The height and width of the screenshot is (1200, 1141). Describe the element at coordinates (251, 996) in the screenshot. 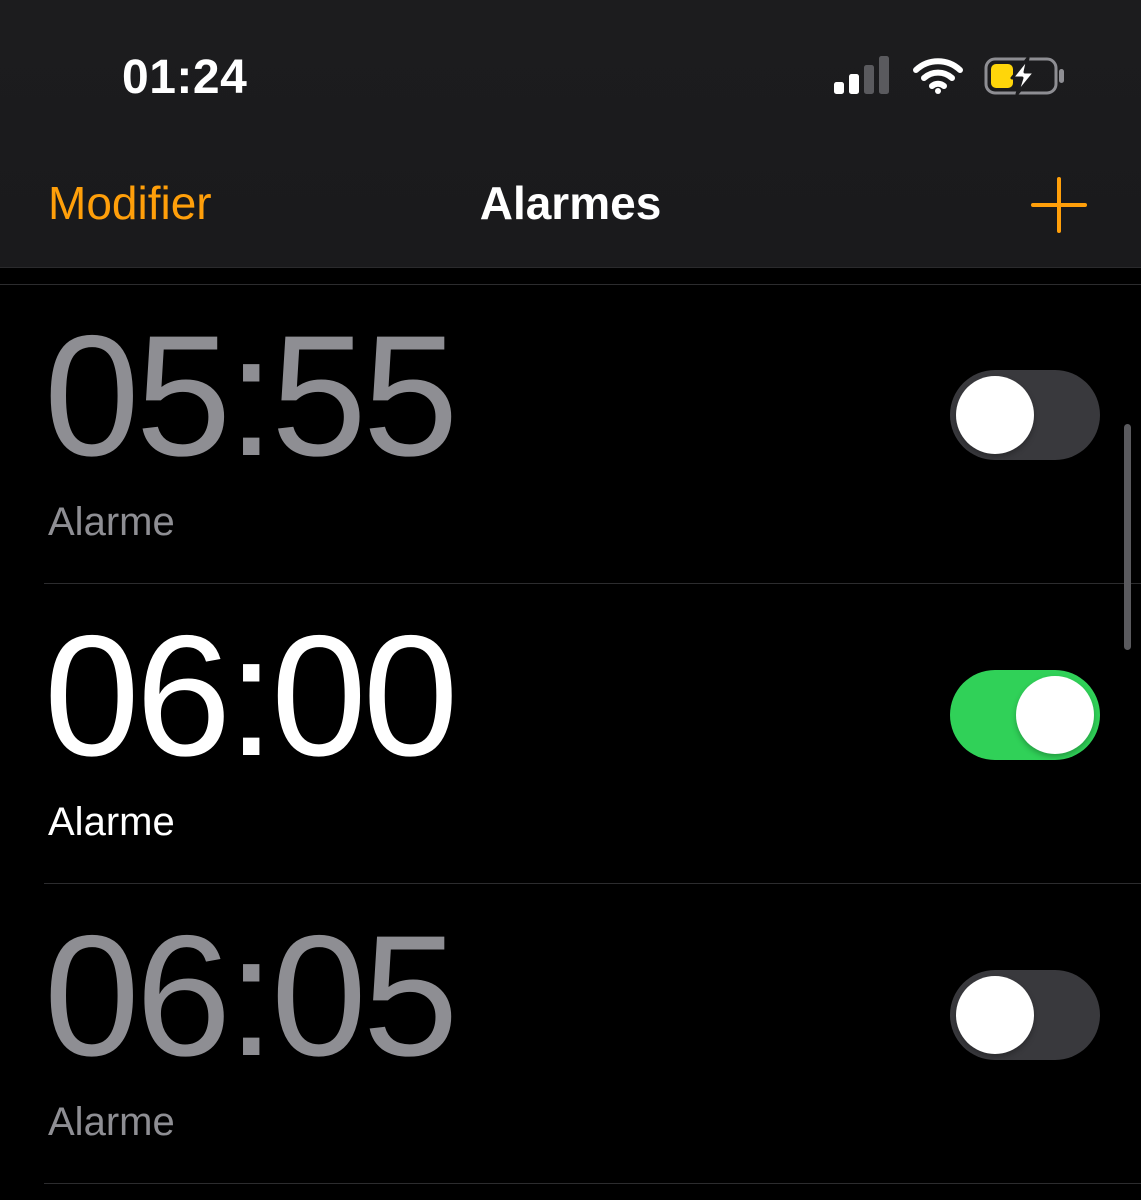

I see `alarm-time: 06:05` at that location.